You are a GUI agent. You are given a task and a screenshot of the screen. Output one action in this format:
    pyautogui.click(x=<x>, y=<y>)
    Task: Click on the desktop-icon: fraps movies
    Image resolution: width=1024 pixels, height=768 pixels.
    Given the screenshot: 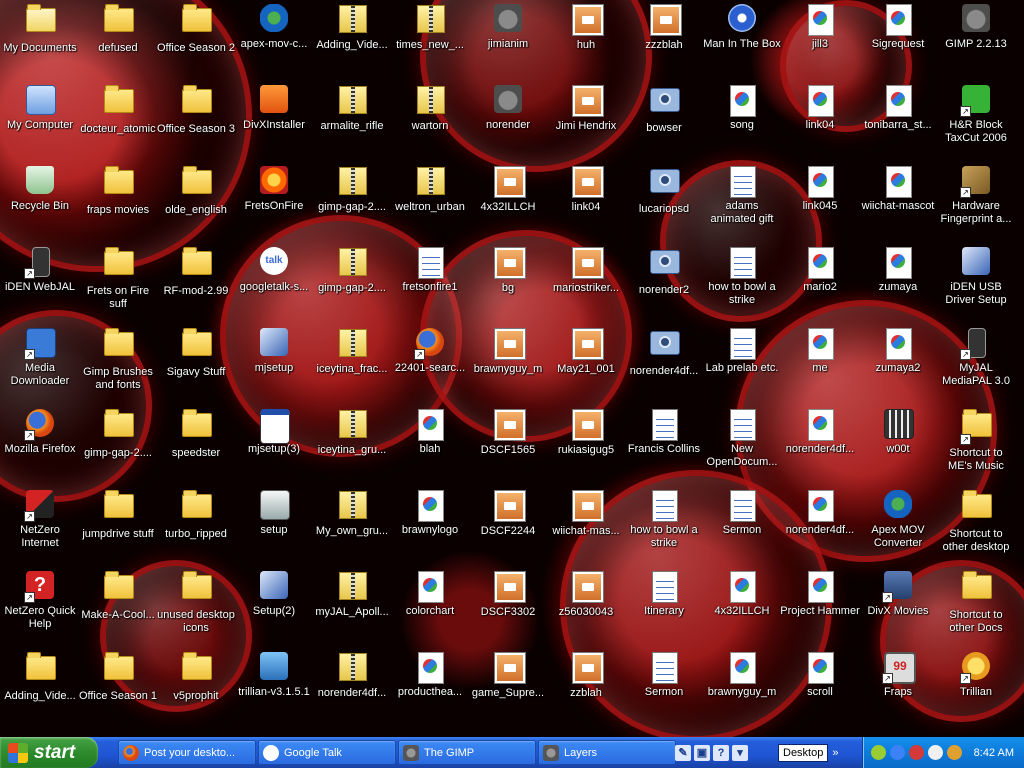 What is the action you would take?
    pyautogui.click(x=118, y=204)
    